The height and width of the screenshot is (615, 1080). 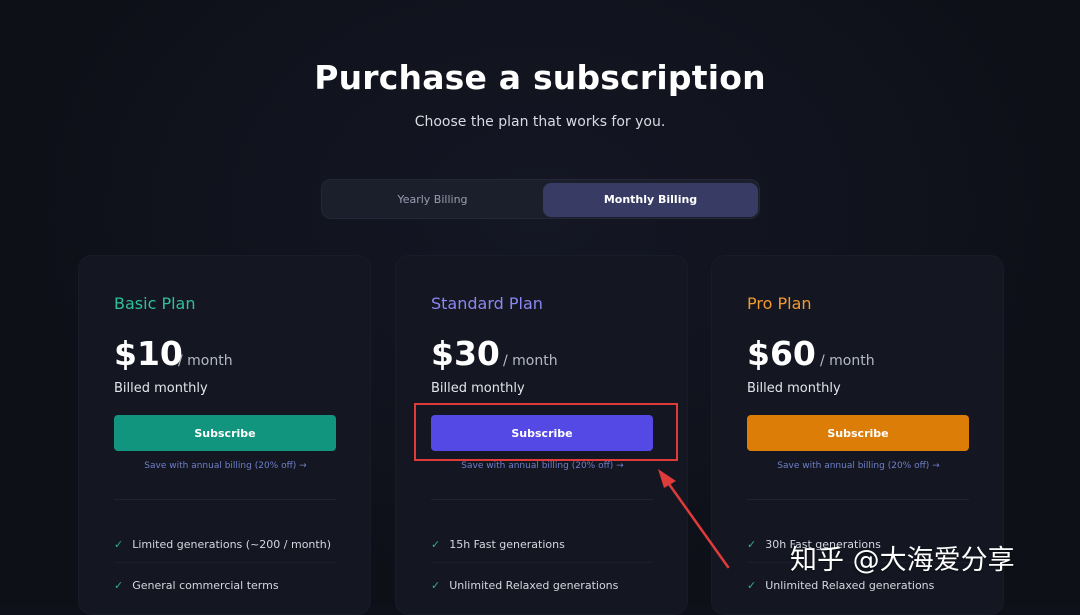 I want to click on subscribe-button-basic: Subscribe, so click(x=225, y=433).